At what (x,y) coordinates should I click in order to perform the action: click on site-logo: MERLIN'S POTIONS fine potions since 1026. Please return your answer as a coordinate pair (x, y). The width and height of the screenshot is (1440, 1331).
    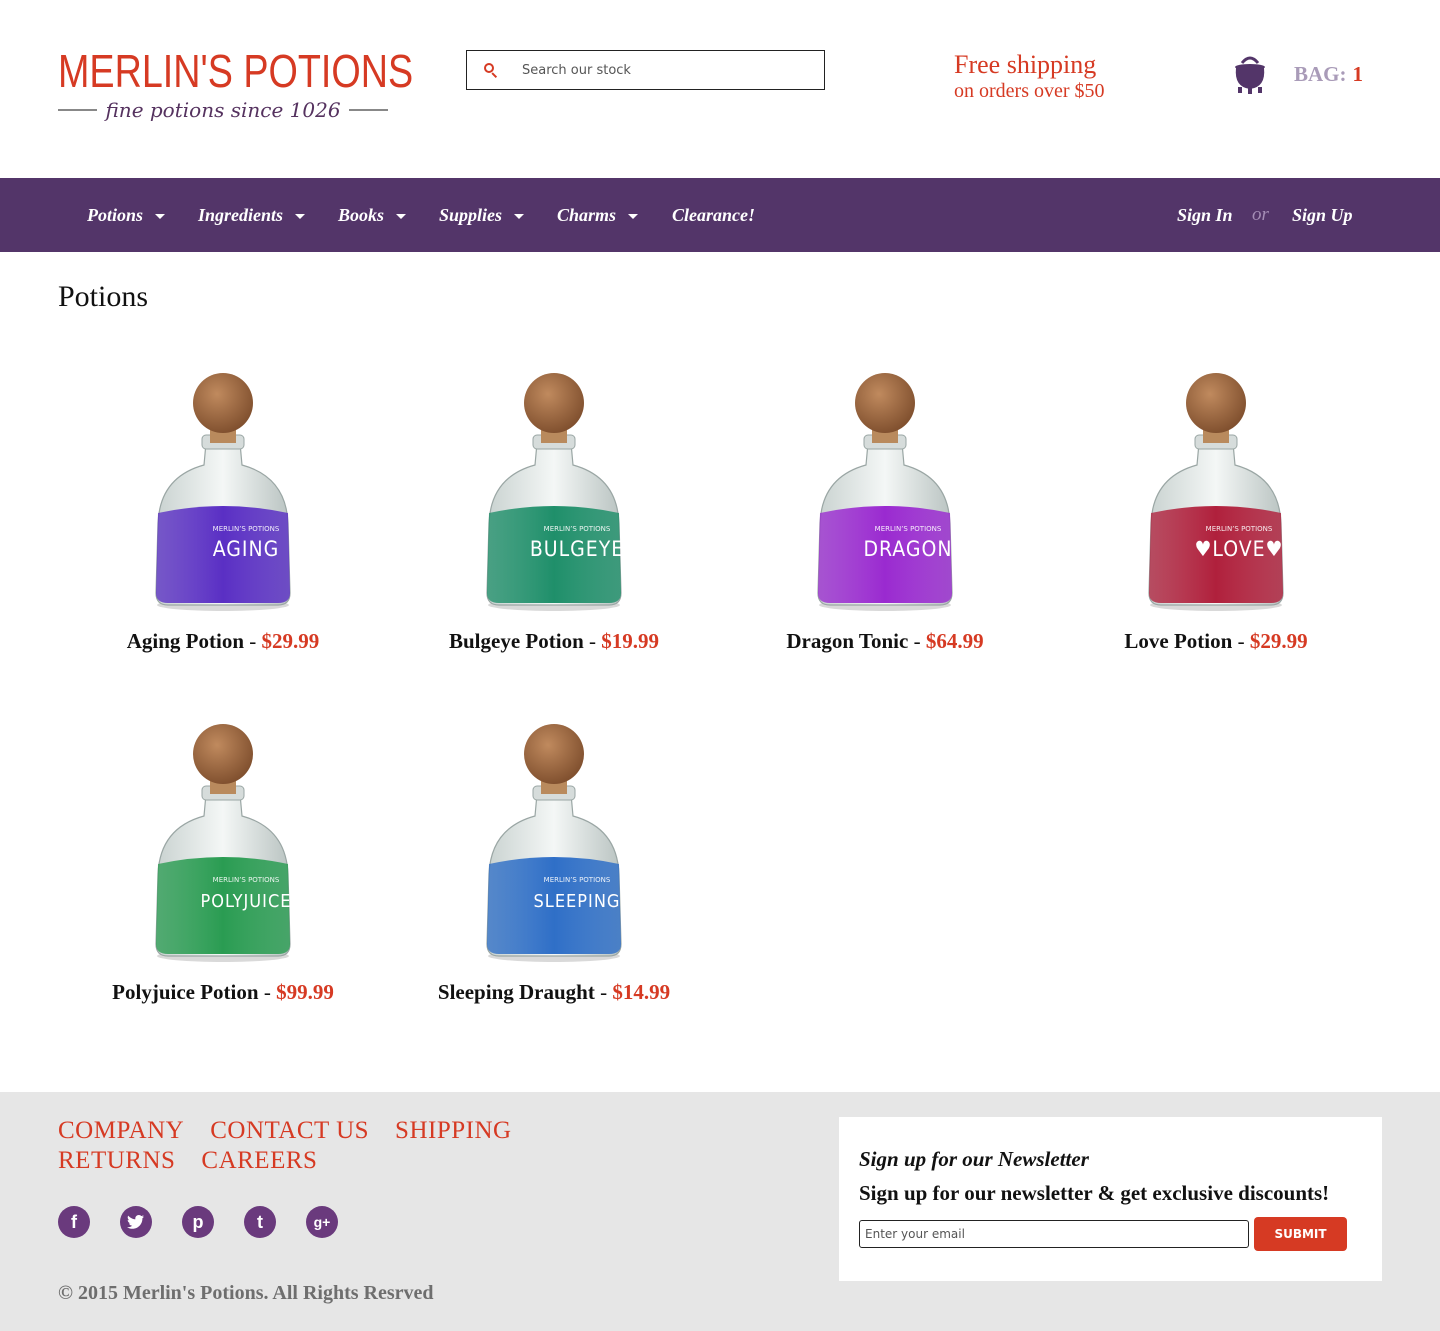
    Looking at the image, I should click on (236, 86).